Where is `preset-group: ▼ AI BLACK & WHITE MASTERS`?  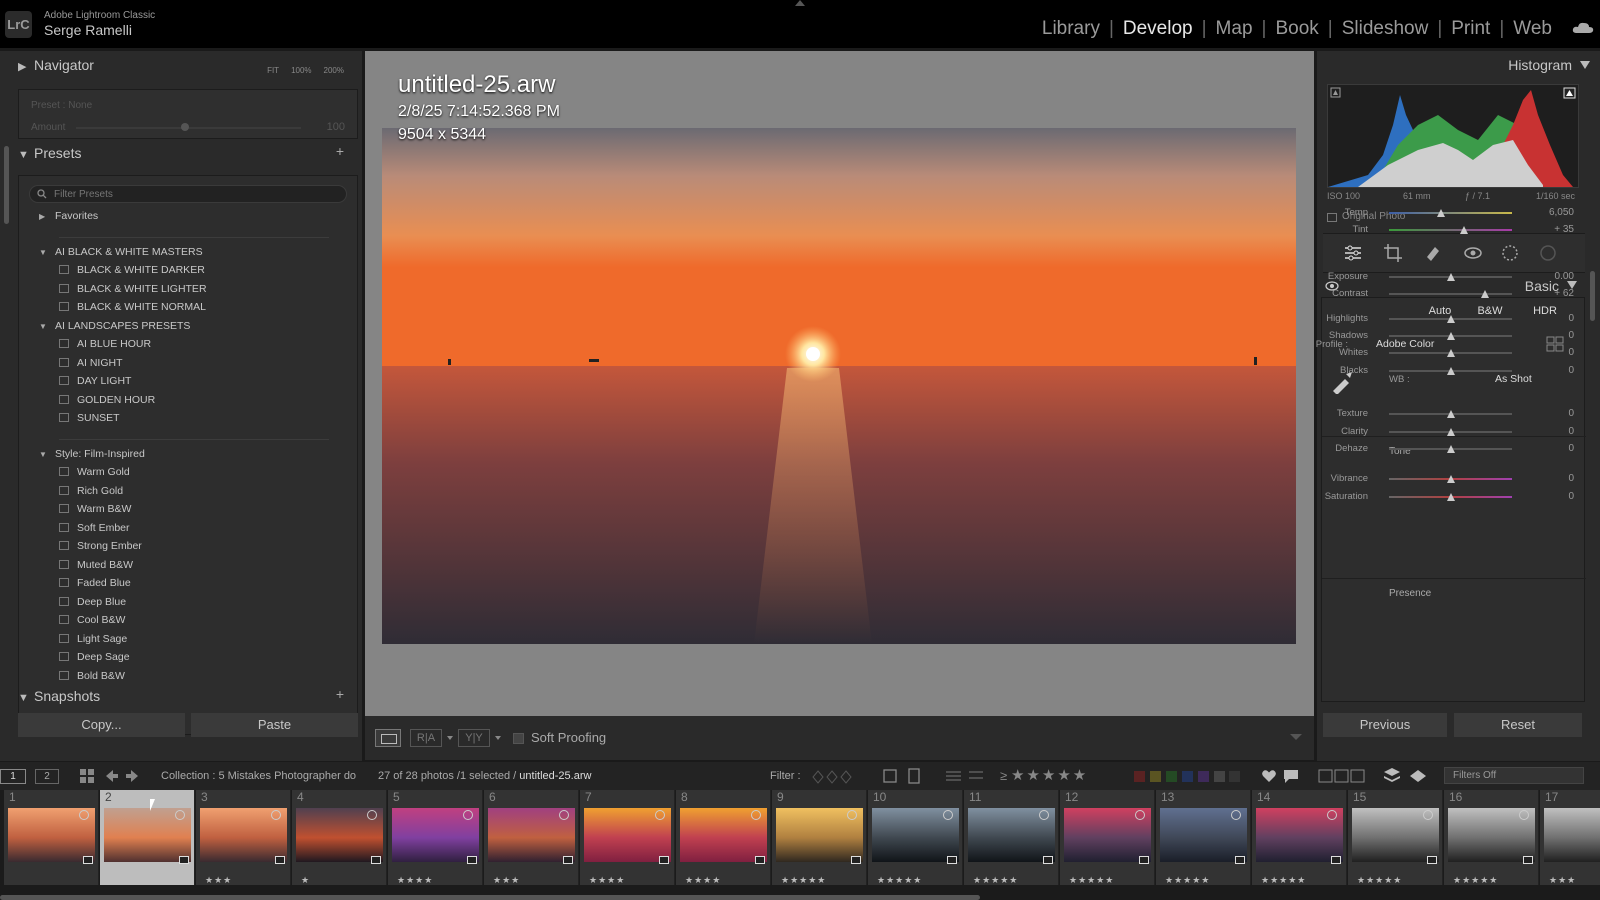
preset-group: ▼ AI BLACK & WHITE MASTERS is located at coordinates (121, 255).